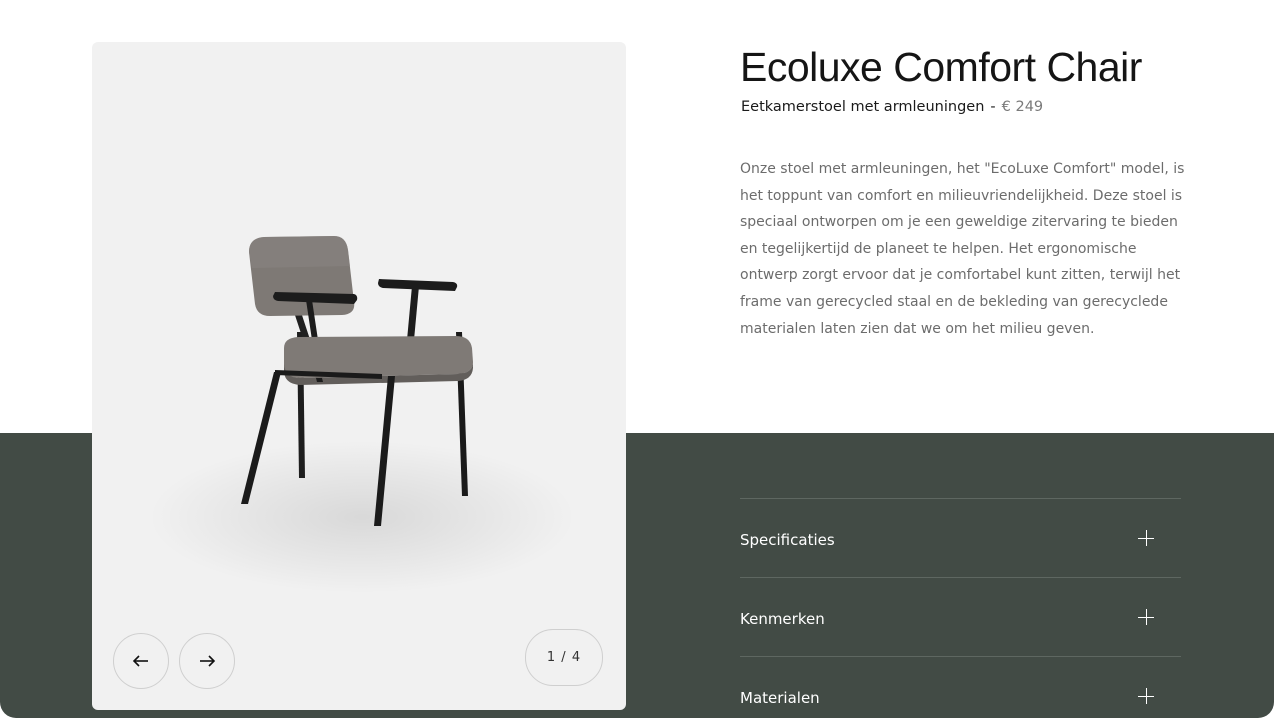  Describe the element at coordinates (564, 657) in the screenshot. I see `image-counter: 1 / 4` at that location.